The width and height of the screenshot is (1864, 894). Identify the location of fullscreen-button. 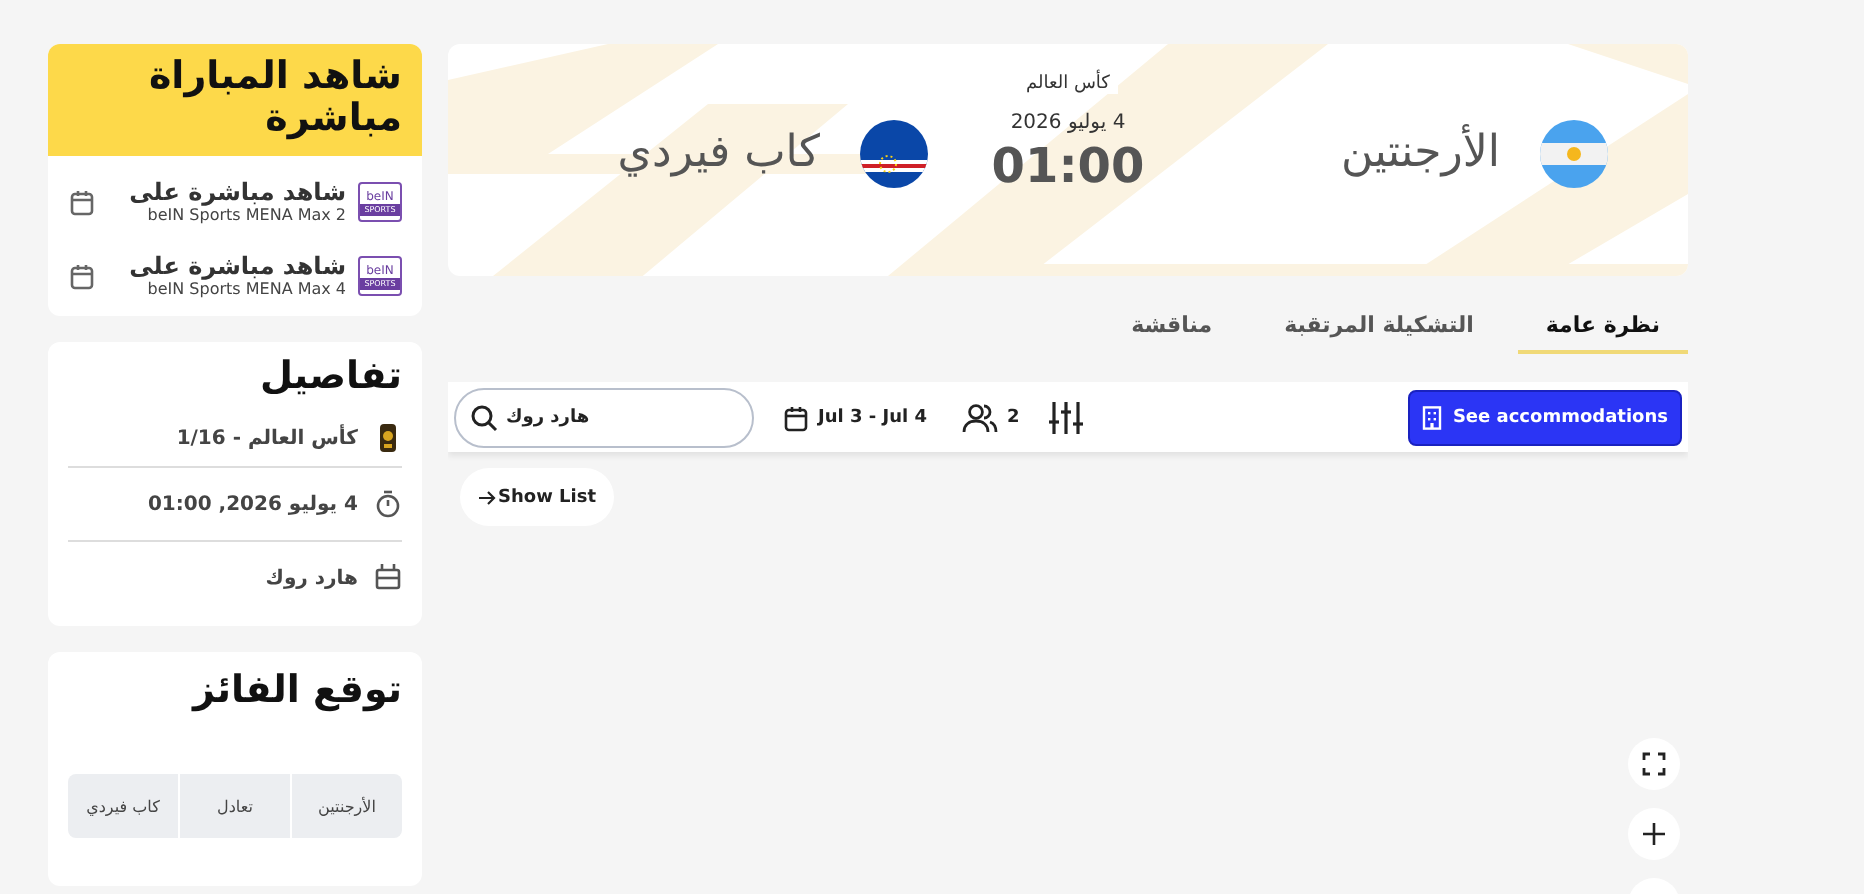
(1654, 764).